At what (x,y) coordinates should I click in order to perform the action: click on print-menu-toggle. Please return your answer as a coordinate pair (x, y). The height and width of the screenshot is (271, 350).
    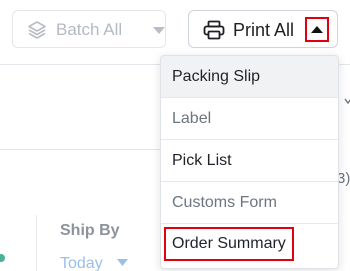
    Looking at the image, I should click on (317, 29).